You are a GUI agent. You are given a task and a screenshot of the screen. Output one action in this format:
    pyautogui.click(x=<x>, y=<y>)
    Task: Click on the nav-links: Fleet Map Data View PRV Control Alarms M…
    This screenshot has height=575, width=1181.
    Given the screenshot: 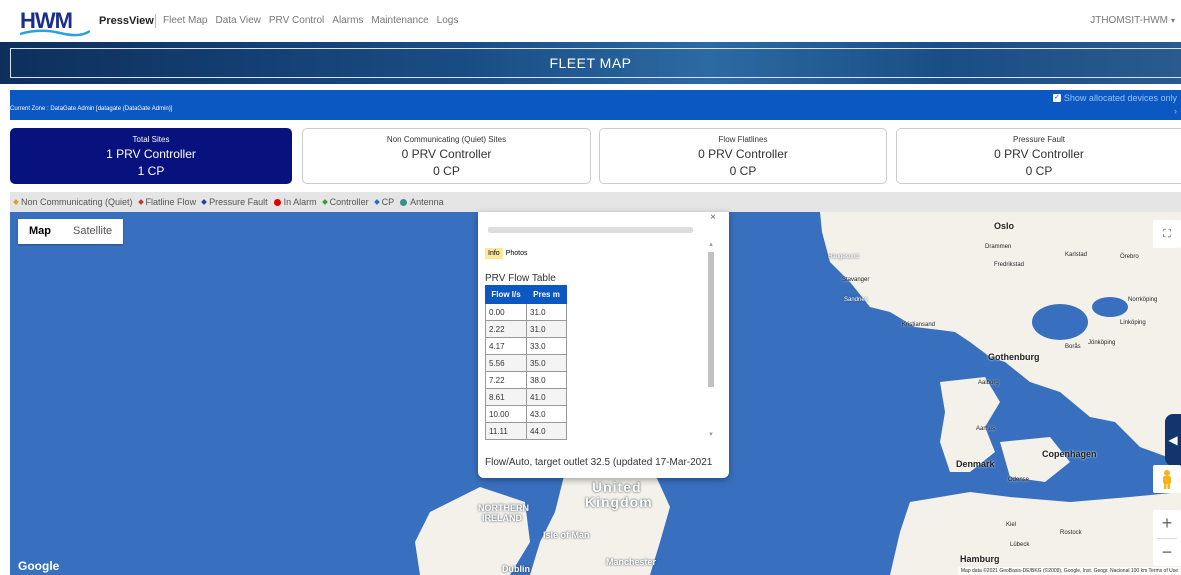 What is the action you would take?
    pyautogui.click(x=314, y=20)
    